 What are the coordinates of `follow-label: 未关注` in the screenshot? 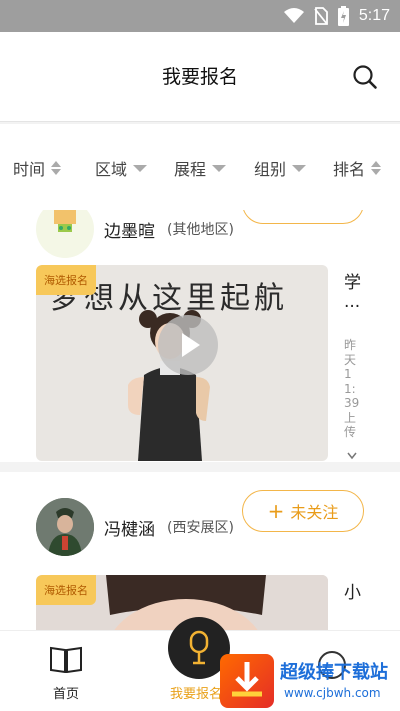 It's located at (314, 512).